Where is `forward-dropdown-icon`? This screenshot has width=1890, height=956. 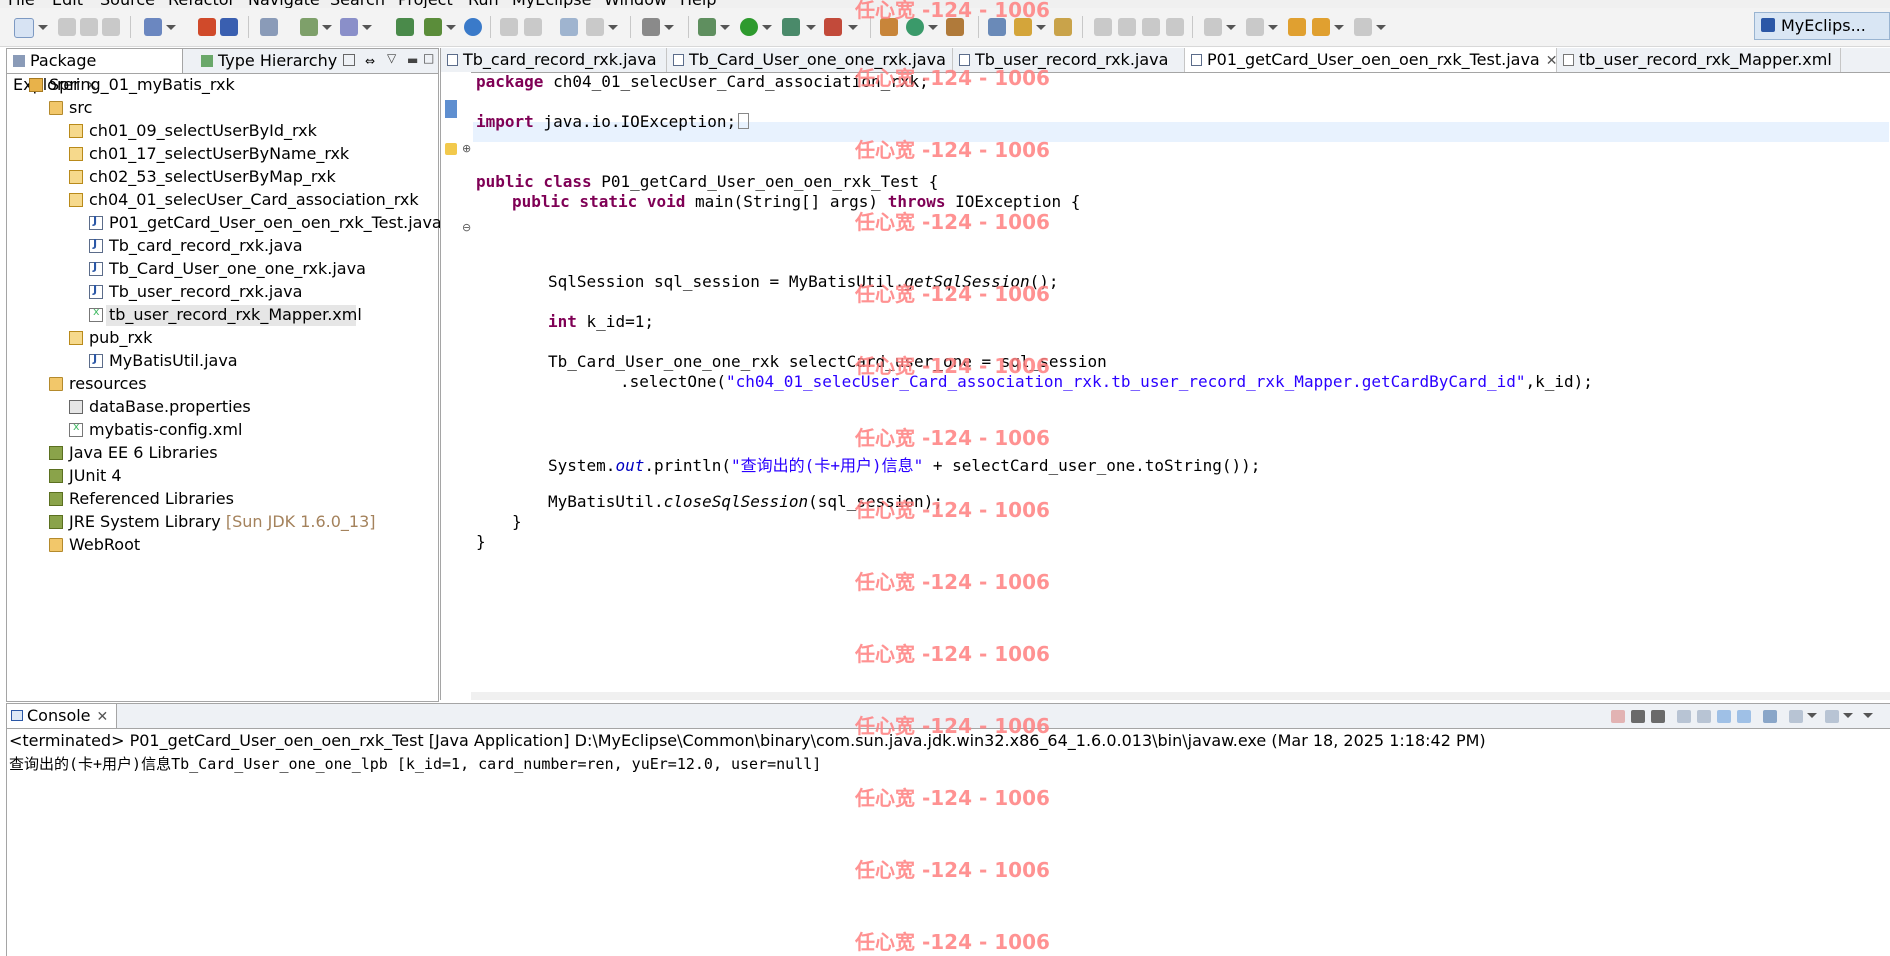 forward-dropdown-icon is located at coordinates (1381, 27).